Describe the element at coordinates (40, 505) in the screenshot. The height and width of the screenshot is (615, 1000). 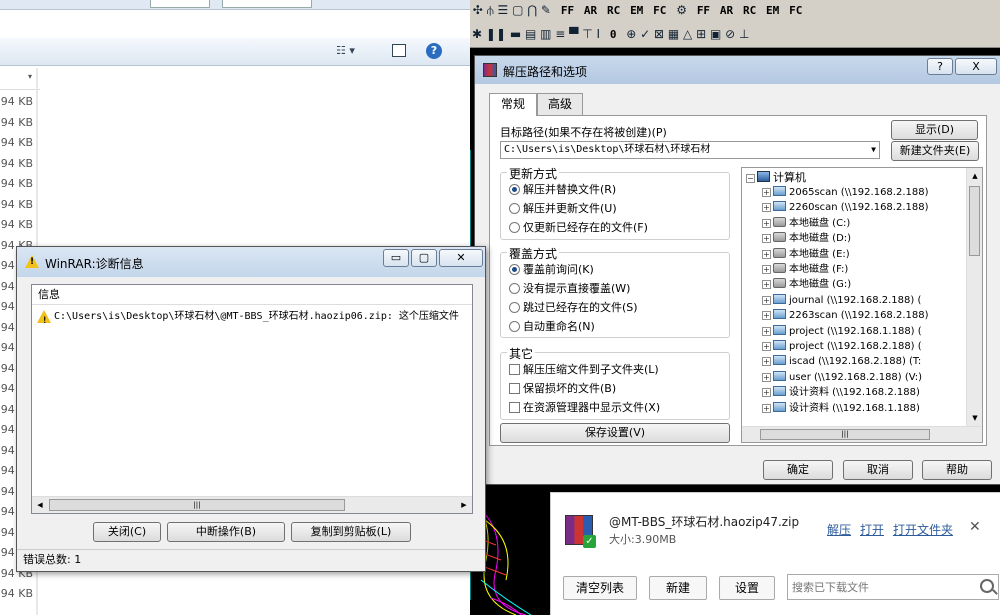
I see `scroll-left-icon: ◀` at that location.